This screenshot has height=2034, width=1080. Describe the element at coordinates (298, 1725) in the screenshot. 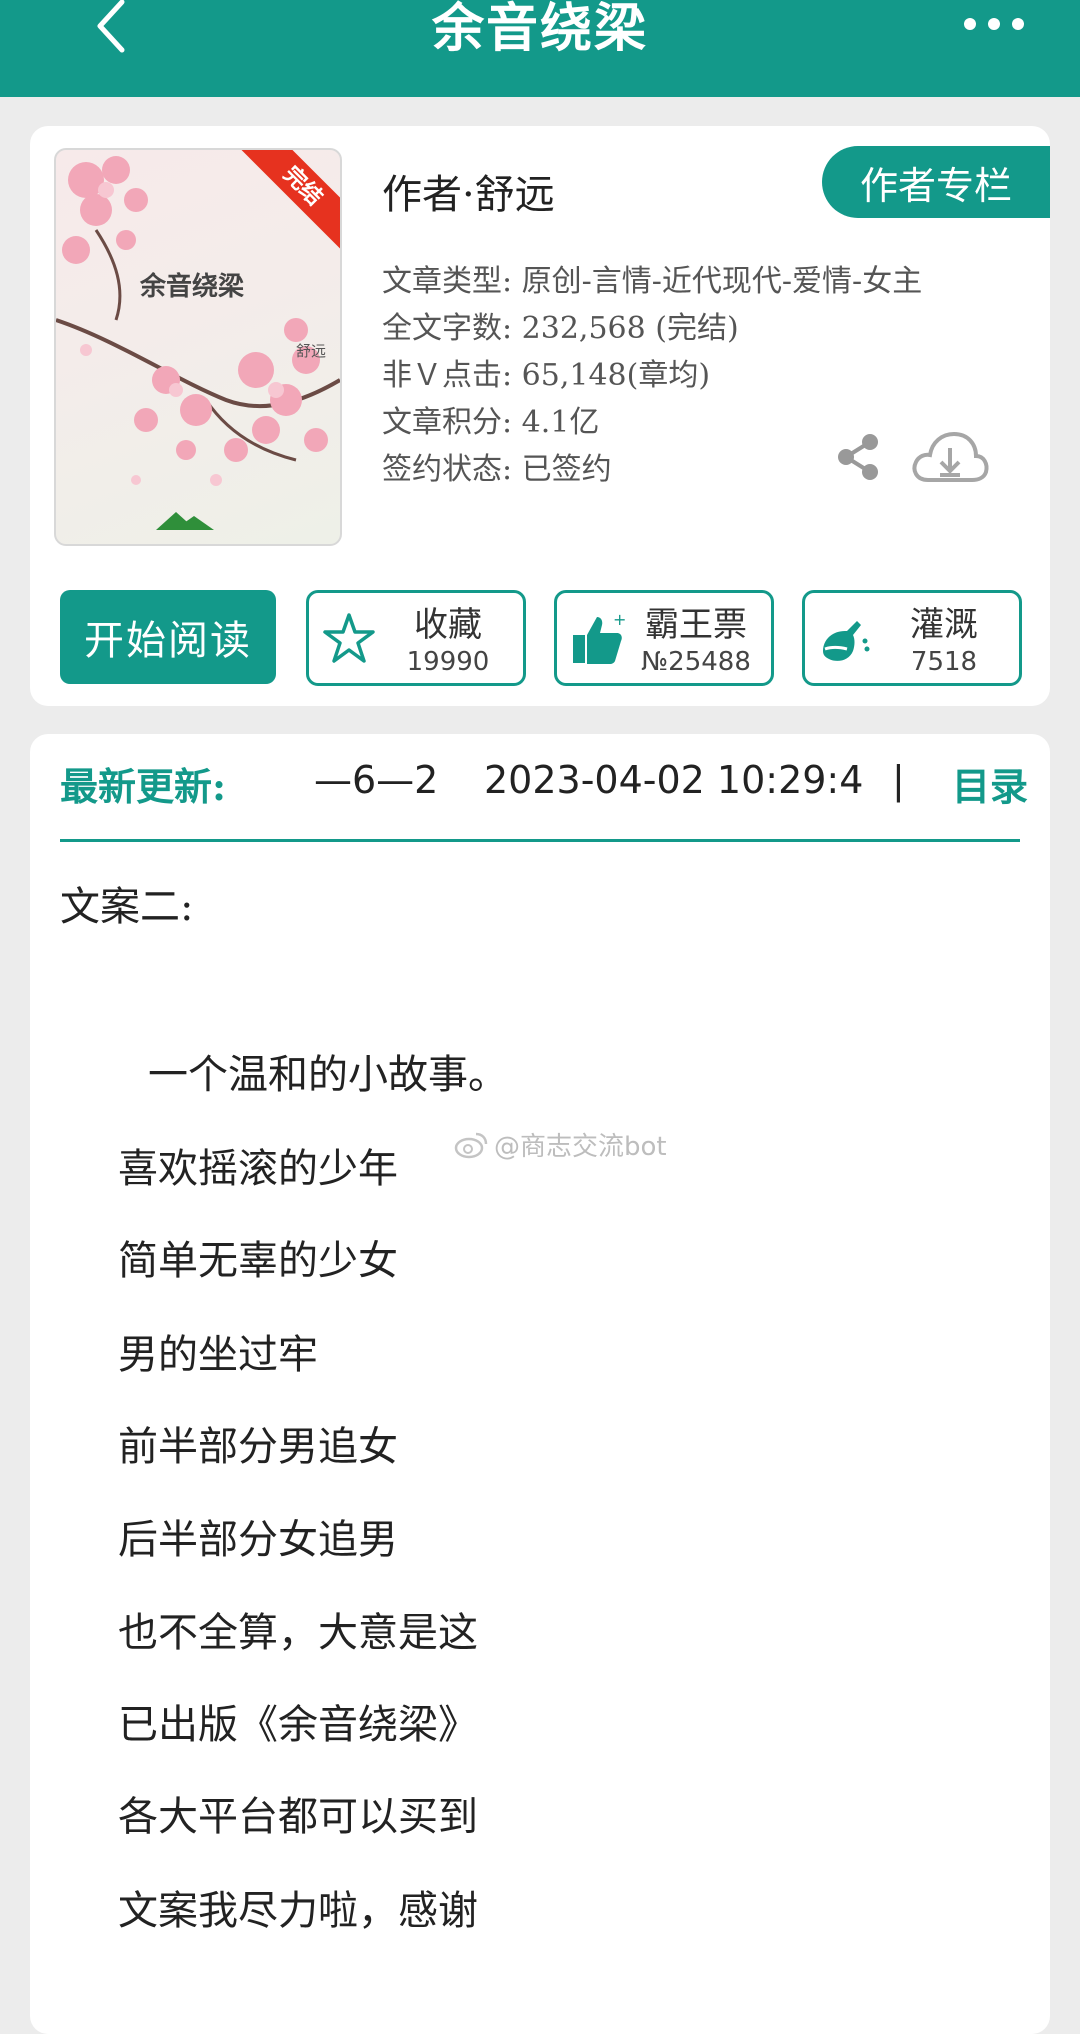

I see `synopsis-line: 已出版《余音绕梁》` at that location.